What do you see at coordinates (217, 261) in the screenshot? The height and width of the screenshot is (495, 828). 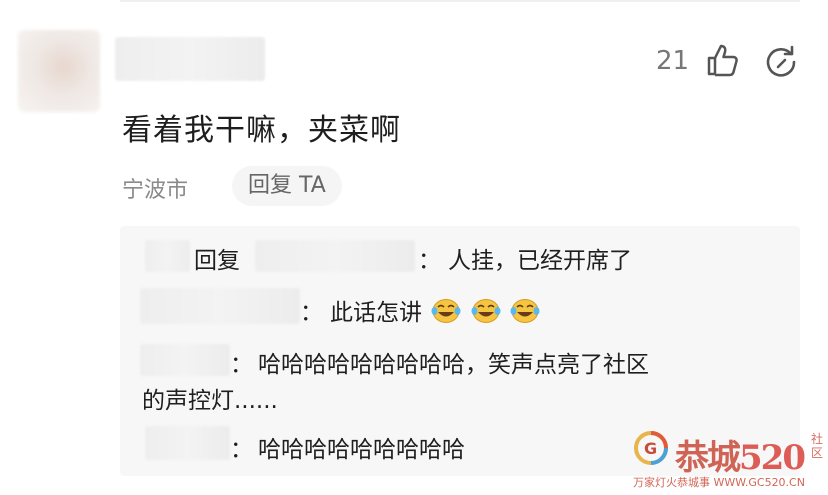 I see `reply-word: 回复` at bounding box center [217, 261].